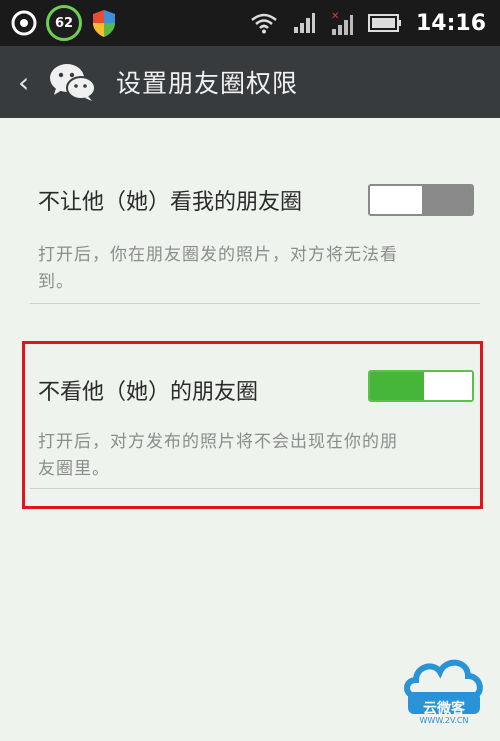  Describe the element at coordinates (104, 23) in the screenshot. I see `security-shield-icon` at that location.